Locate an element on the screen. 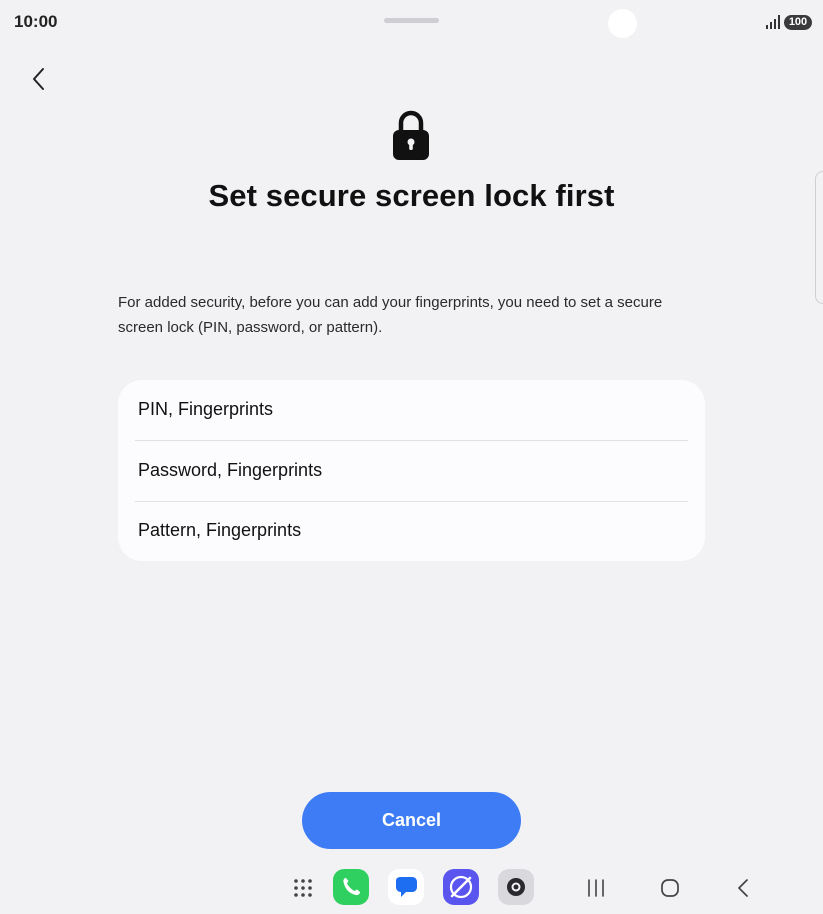  back-button is located at coordinates (40, 79).